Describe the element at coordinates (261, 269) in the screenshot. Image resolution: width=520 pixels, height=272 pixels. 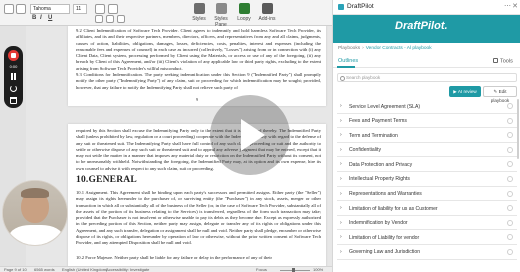
I see `focus-button: Focus` at that location.